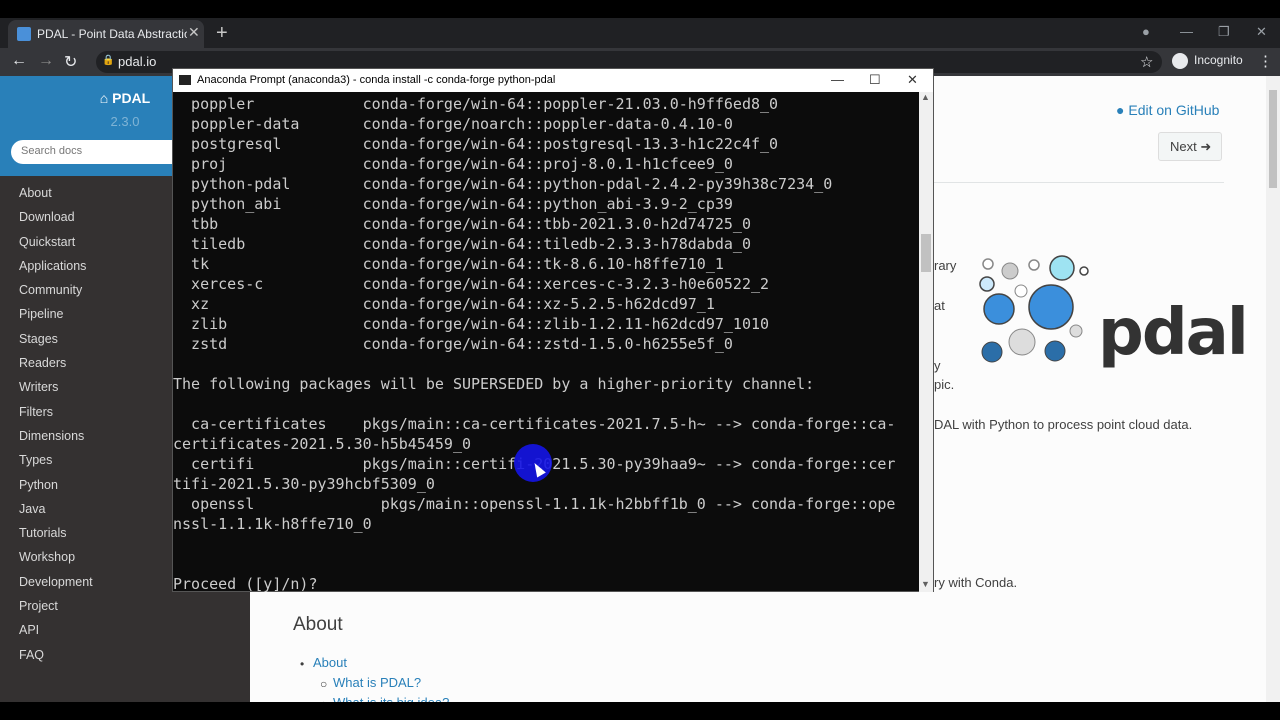 The image size is (1280, 720). I want to click on next-button: Next ➜, so click(1190, 146).